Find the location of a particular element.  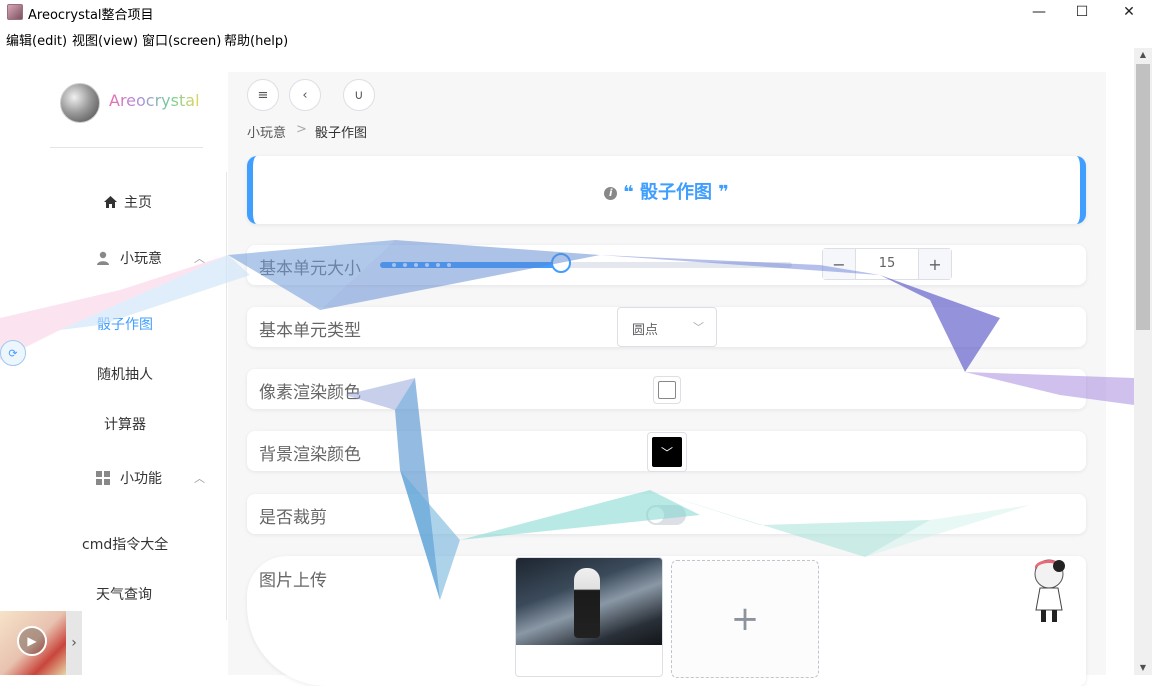

refresh-icon: ⟳ is located at coordinates (13, 353).